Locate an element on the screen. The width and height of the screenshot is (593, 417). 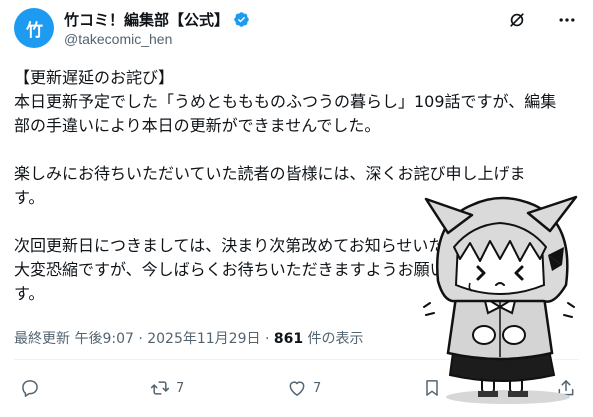
retweet-button: 7 is located at coordinates (167, 388).